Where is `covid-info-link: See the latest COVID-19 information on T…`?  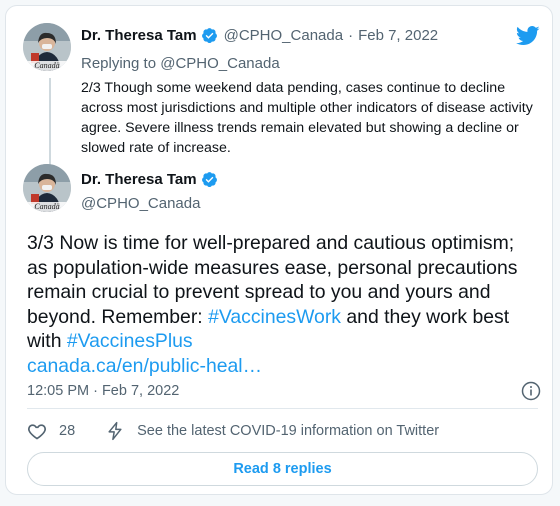
covid-info-link: See the latest COVID-19 information on T… is located at coordinates (272, 431).